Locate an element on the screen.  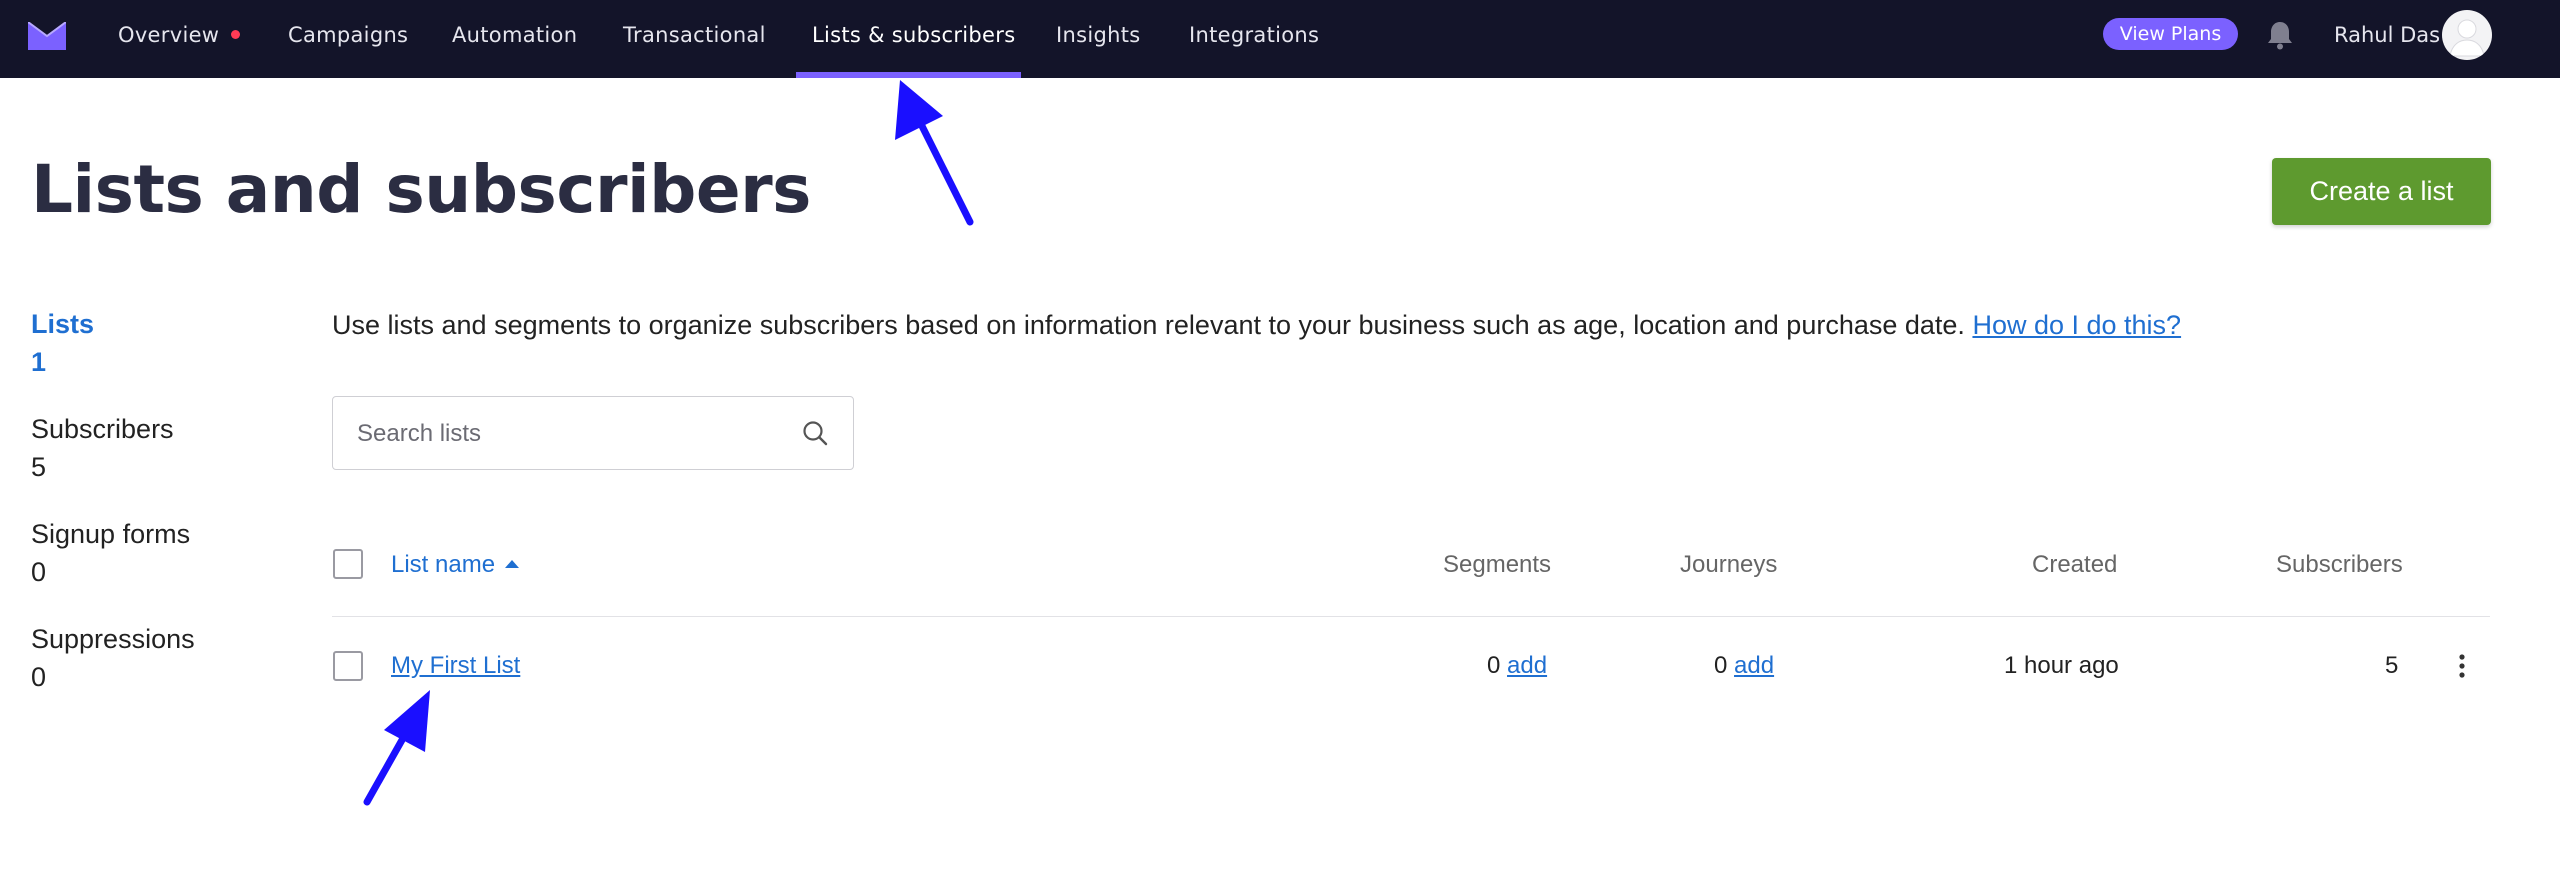
notification-dot is located at coordinates (236, 34).